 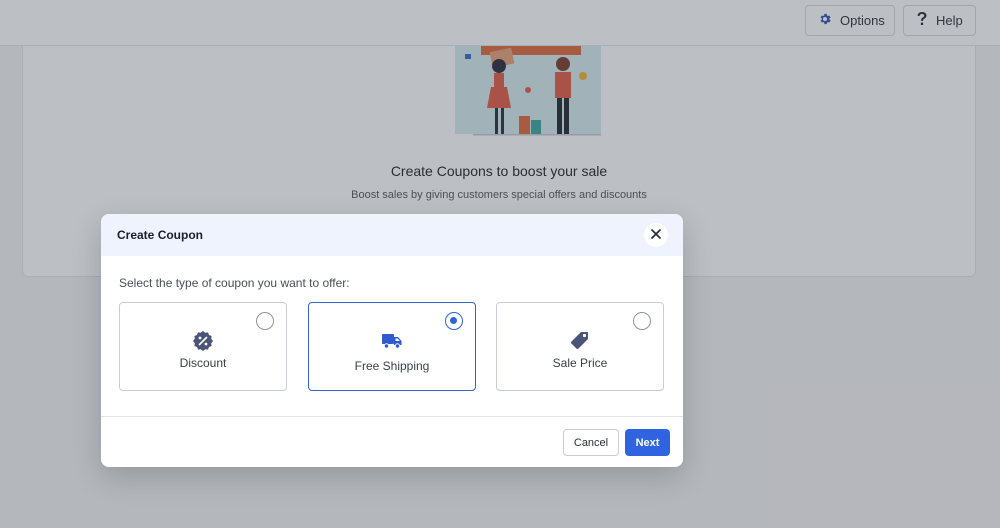 I want to click on truck-icon, so click(x=392, y=343).